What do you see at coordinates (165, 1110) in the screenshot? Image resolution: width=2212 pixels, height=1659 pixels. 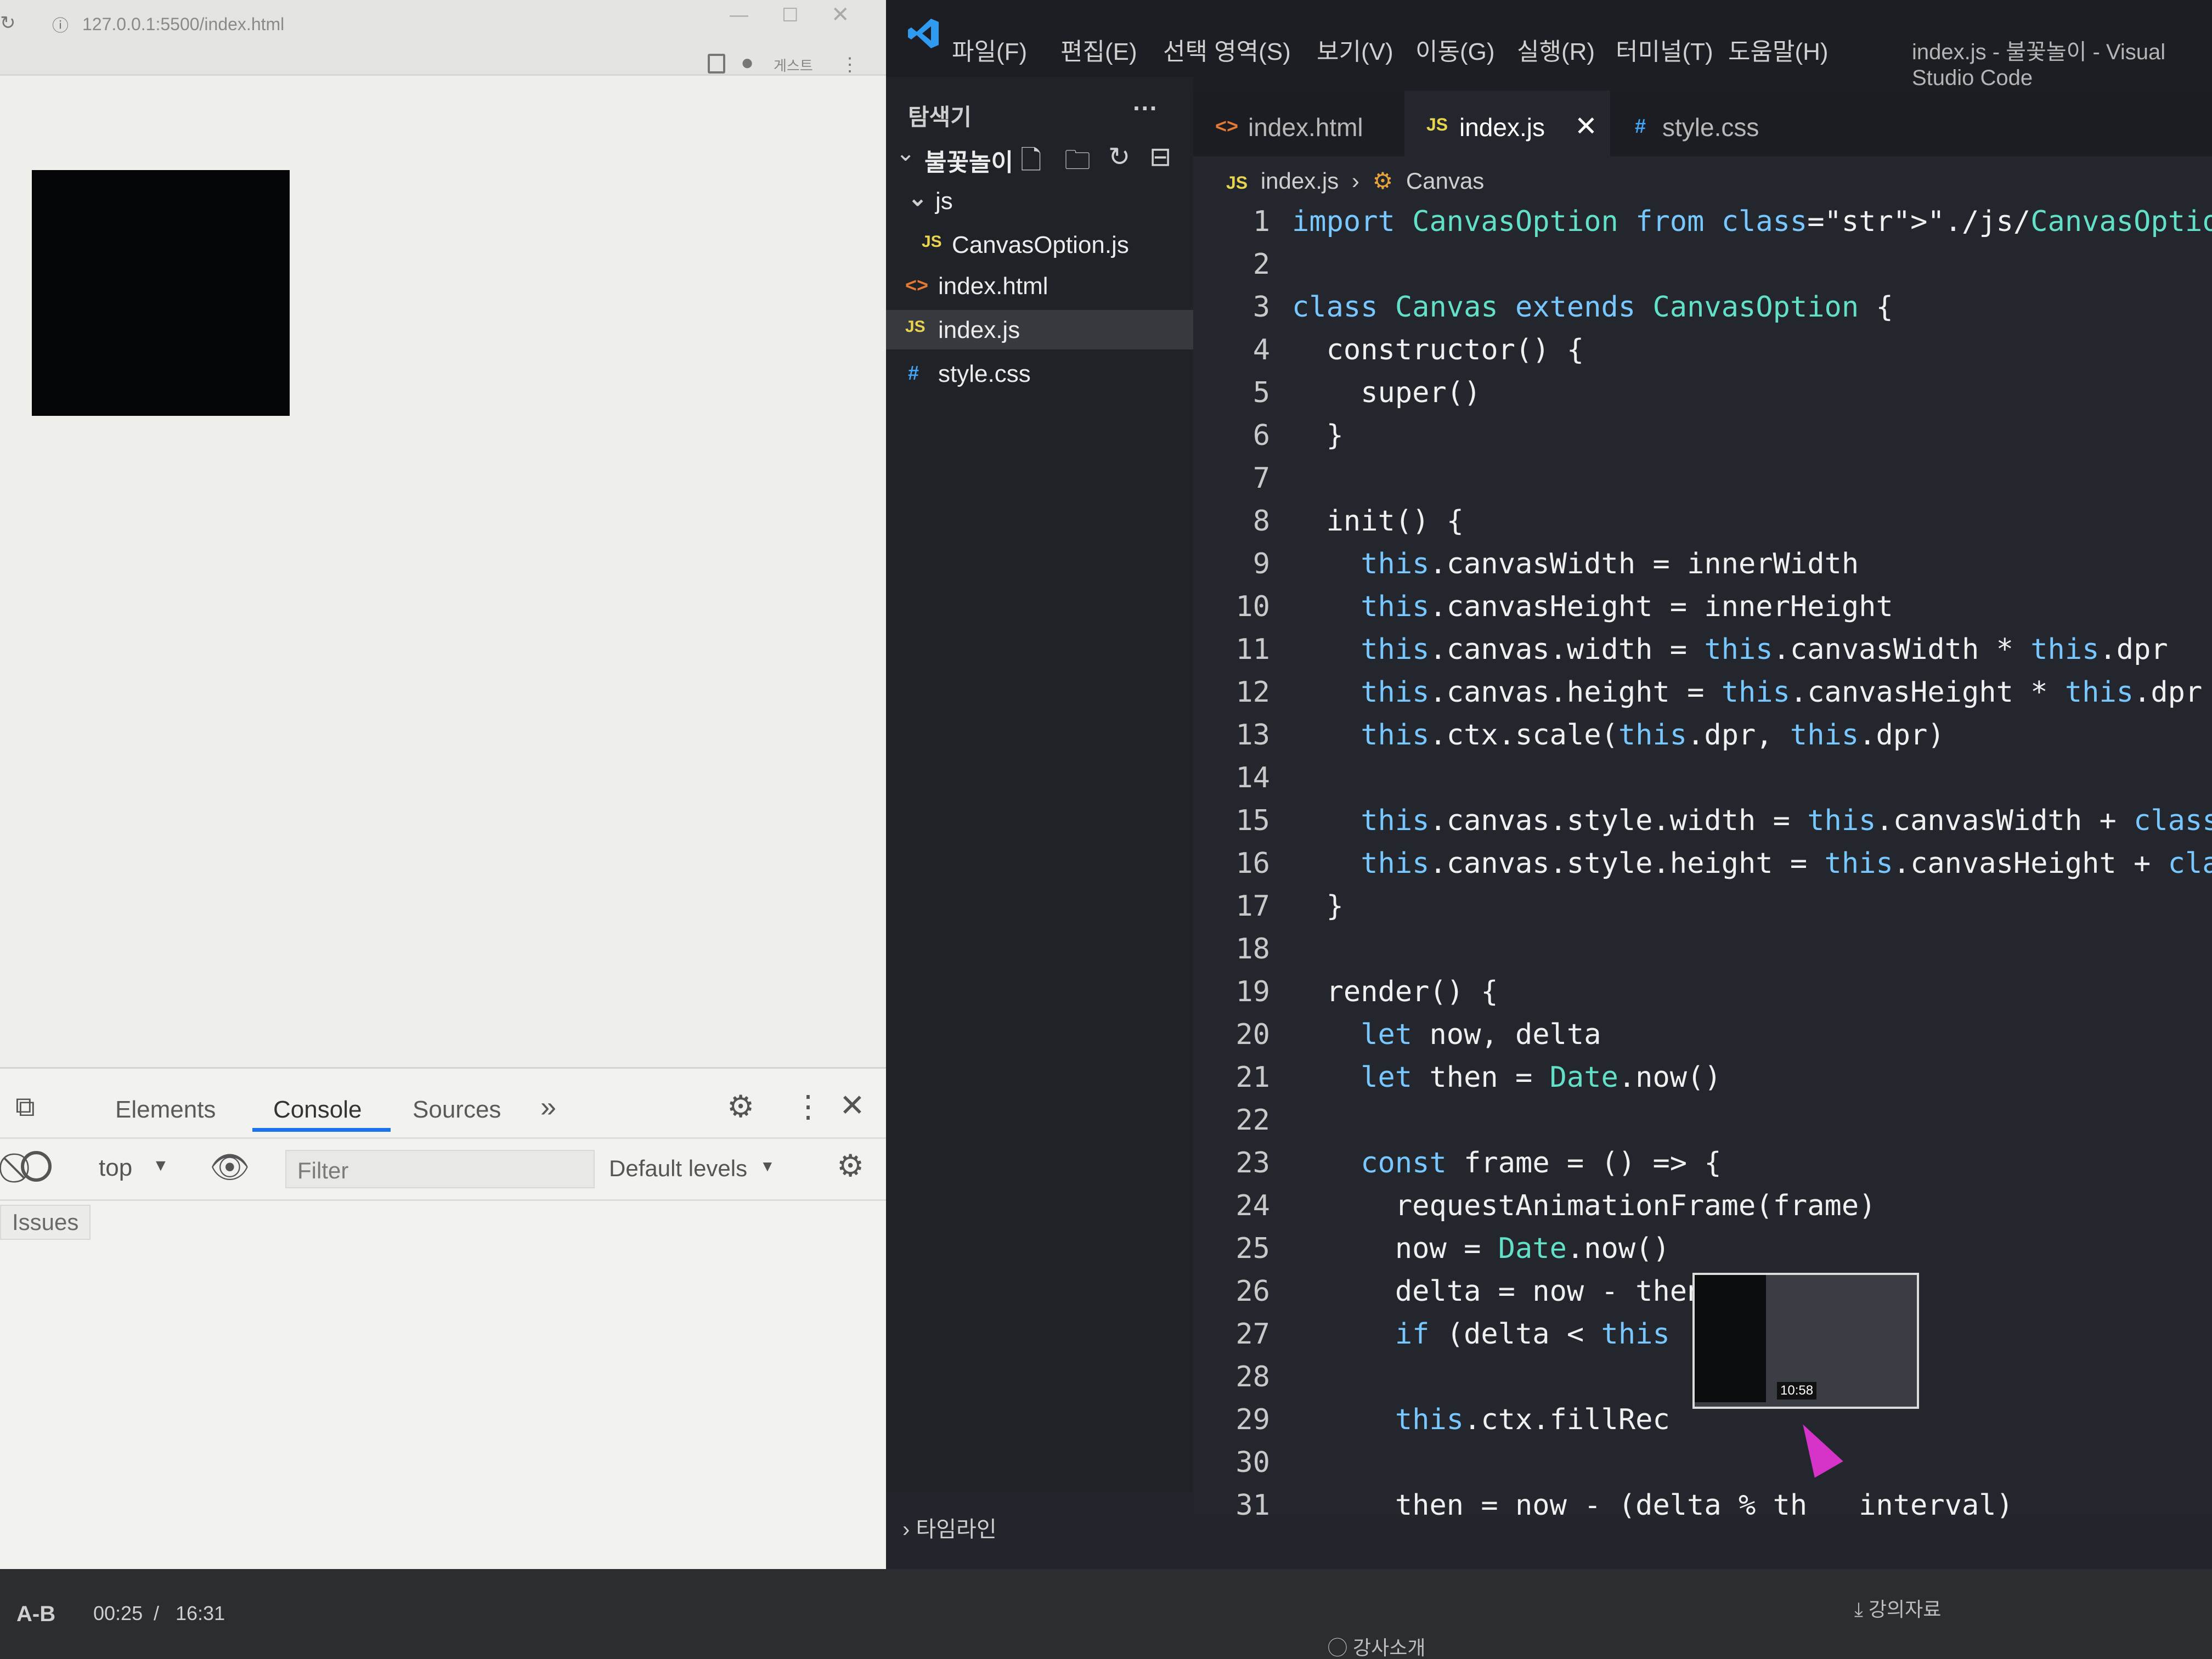 I see `tab-elements: Elements` at bounding box center [165, 1110].